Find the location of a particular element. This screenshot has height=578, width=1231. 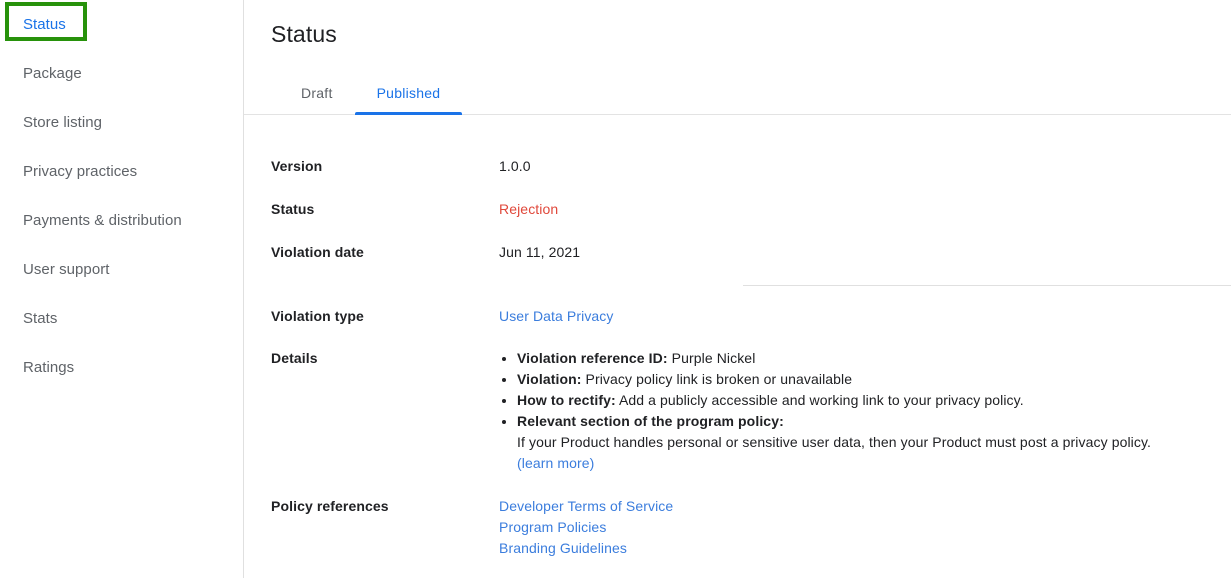

sidebar-item-privacy-practices: Privacy practices is located at coordinates (121, 171).